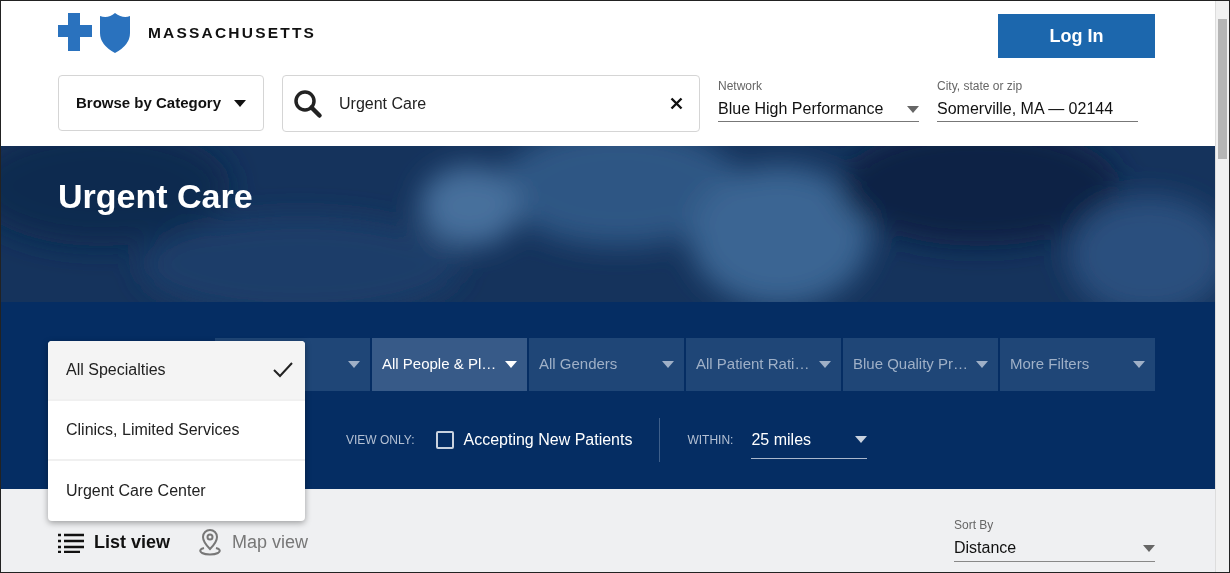  What do you see at coordinates (232, 33) in the screenshot?
I see `logo-text: MASSACHUSETTS` at bounding box center [232, 33].